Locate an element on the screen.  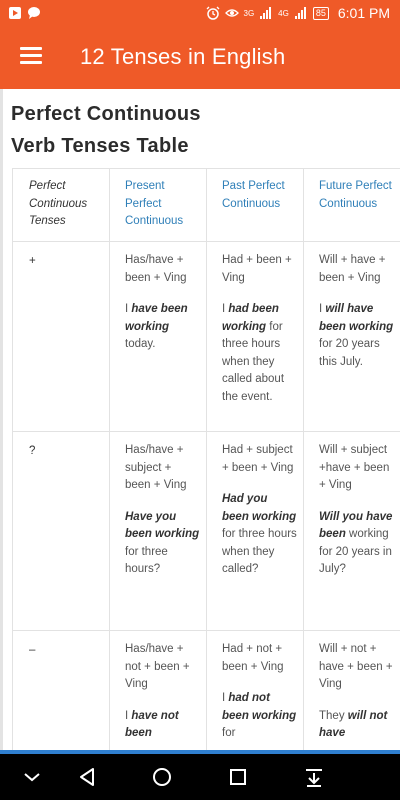
formula-text: Has/have + subject + been + Ving is located at coordinates (156, 467).